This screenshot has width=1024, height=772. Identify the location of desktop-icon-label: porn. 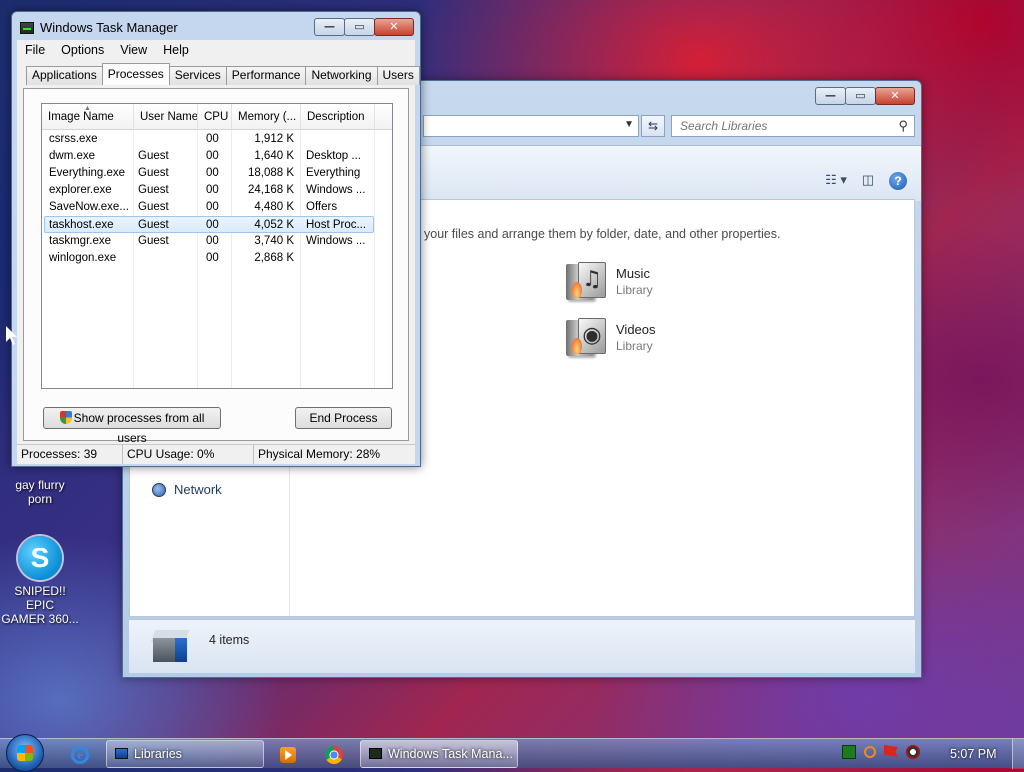
(40, 499).